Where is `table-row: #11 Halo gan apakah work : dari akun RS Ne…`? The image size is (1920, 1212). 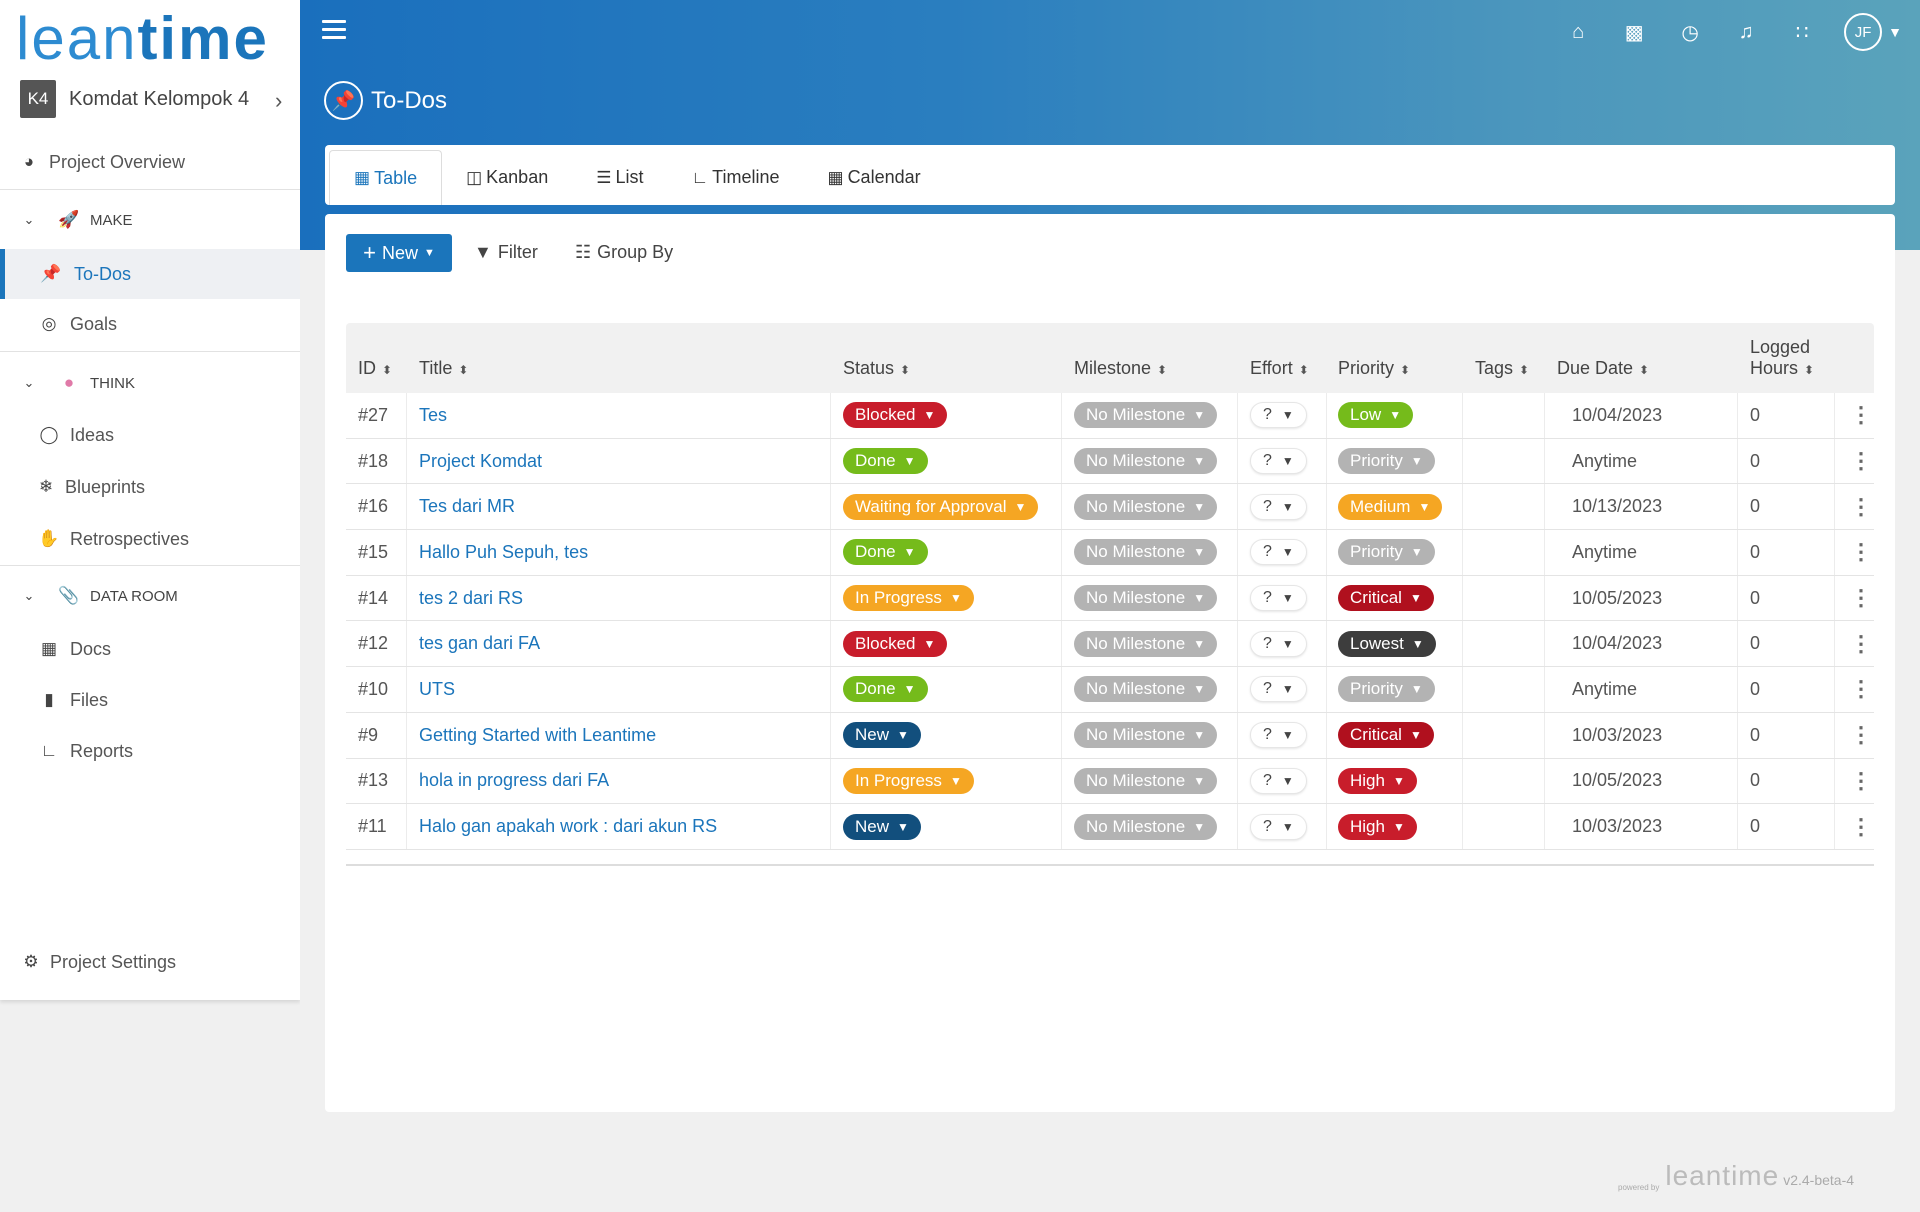 table-row: #11 Halo gan apakah work : dari akun RS Ne… is located at coordinates (1110, 827).